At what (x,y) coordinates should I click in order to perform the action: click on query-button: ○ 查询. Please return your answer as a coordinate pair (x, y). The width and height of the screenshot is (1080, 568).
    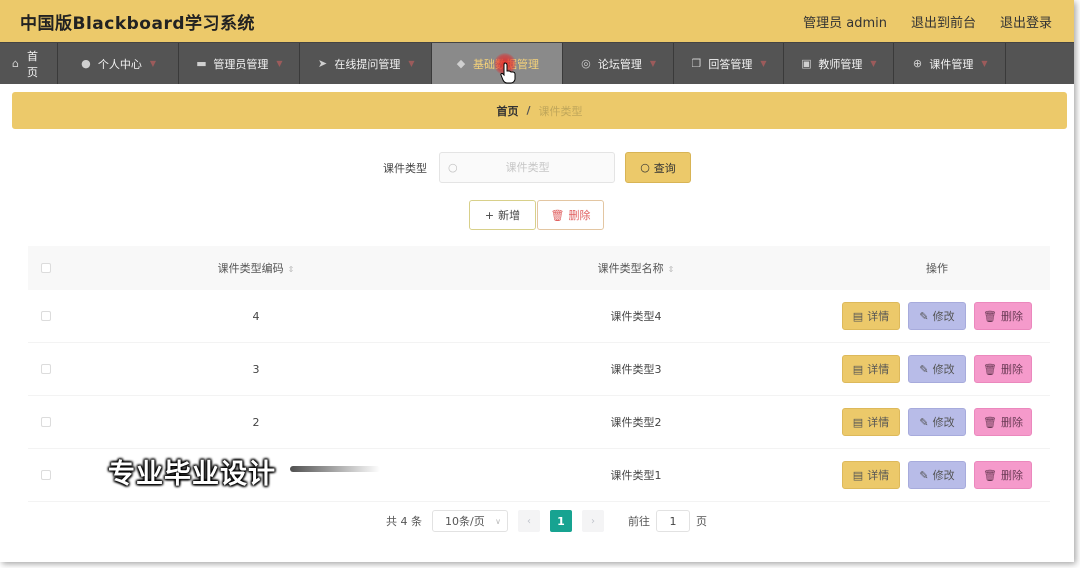
    Looking at the image, I should click on (658, 167).